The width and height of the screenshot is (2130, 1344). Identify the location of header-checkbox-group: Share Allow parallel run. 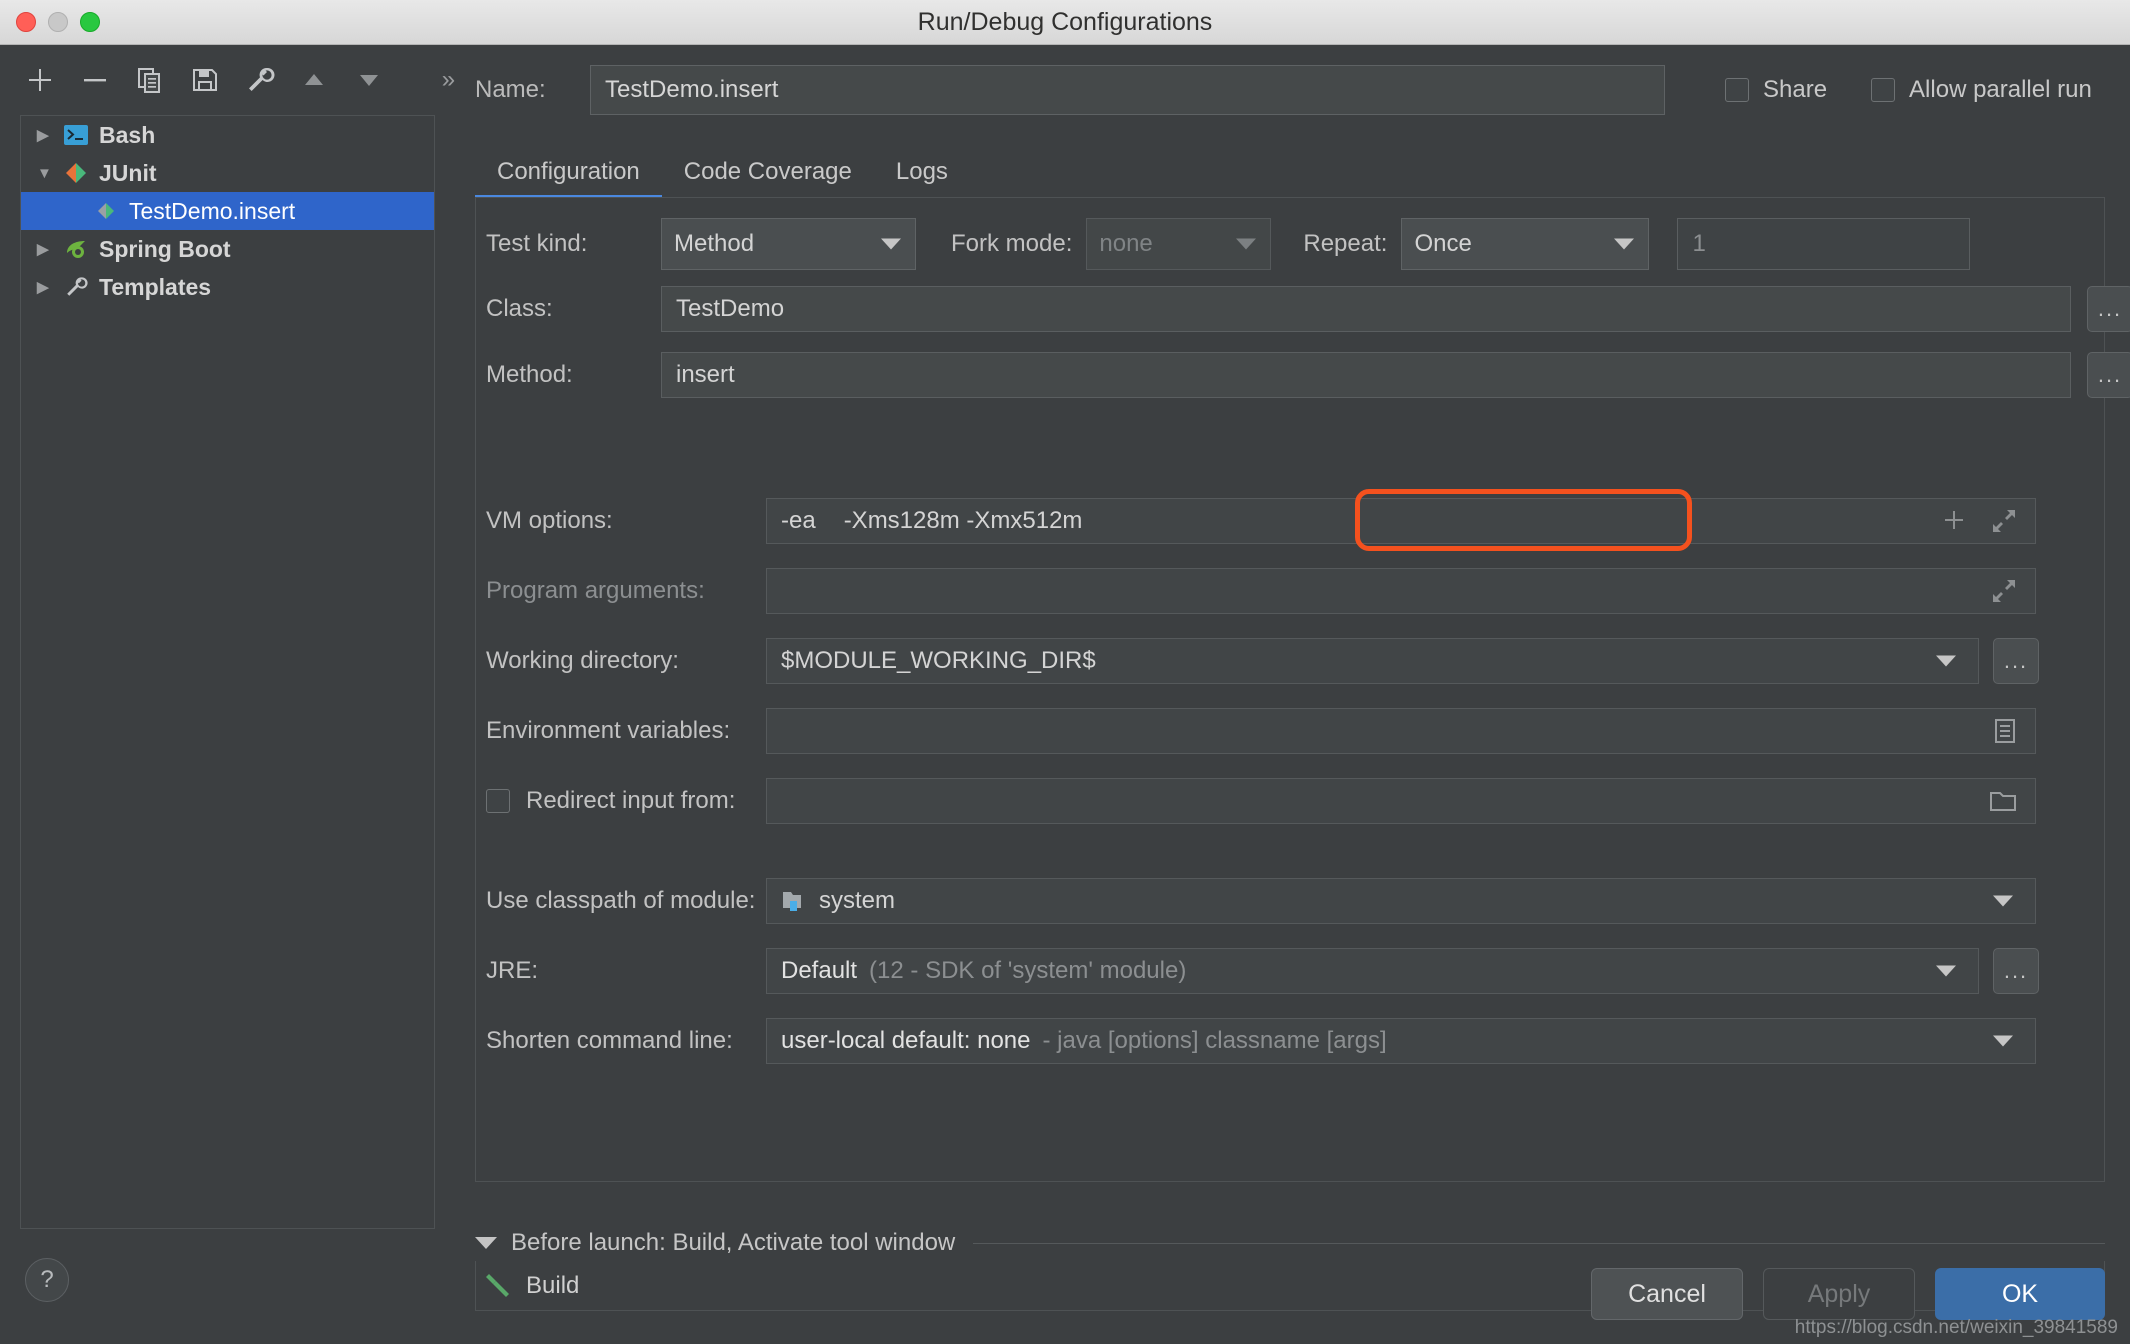
(1908, 90).